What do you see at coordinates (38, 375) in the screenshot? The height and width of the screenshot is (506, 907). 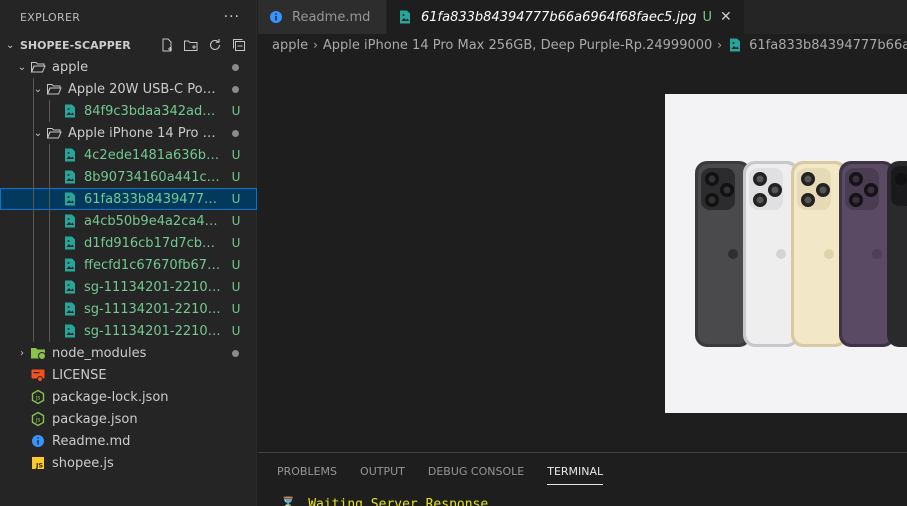 I see `license-icon` at bounding box center [38, 375].